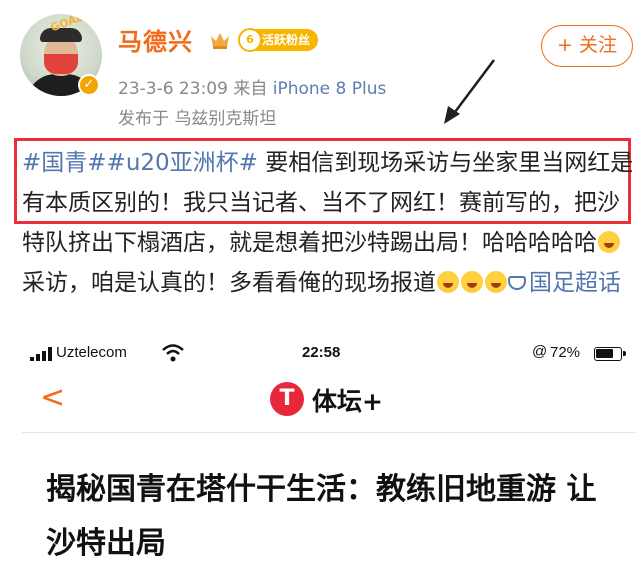  What do you see at coordinates (565, 352) in the screenshot?
I see `battery-percent: 72%` at bounding box center [565, 352].